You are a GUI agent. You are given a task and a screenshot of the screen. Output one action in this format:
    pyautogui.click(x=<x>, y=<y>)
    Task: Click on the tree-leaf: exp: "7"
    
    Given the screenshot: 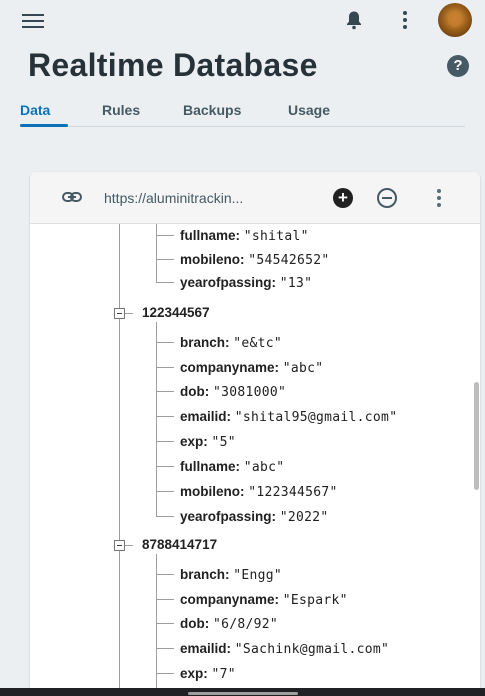 What is the action you would take?
    pyautogui.click(x=208, y=674)
    